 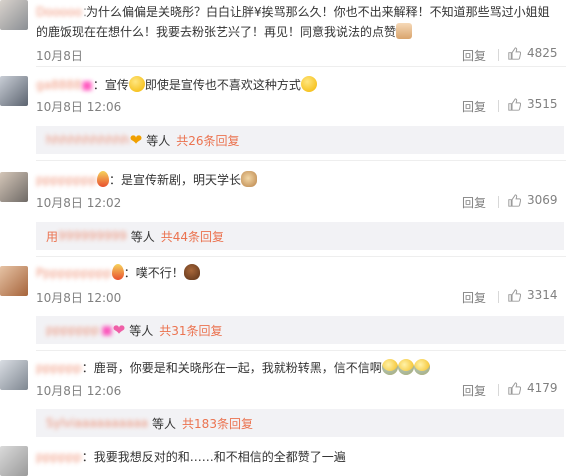 What do you see at coordinates (146, 180) in the screenshot?
I see `comment-text: pppppppp ：是宣传新剧，明天学长` at bounding box center [146, 180].